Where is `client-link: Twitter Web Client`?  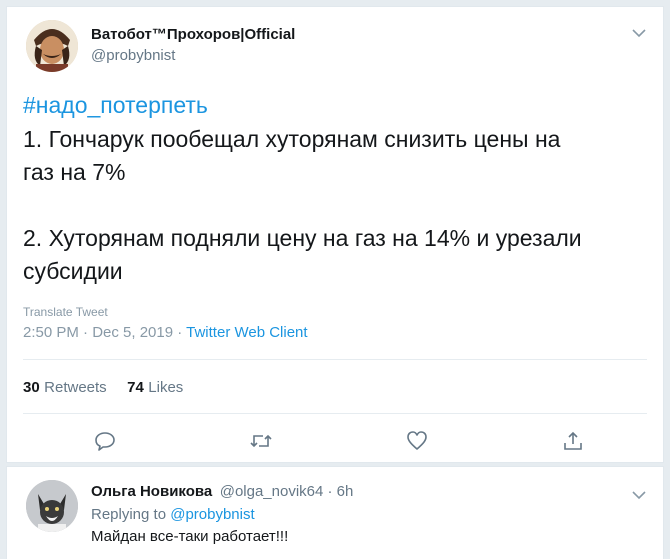
client-link: Twitter Web Client is located at coordinates (246, 332).